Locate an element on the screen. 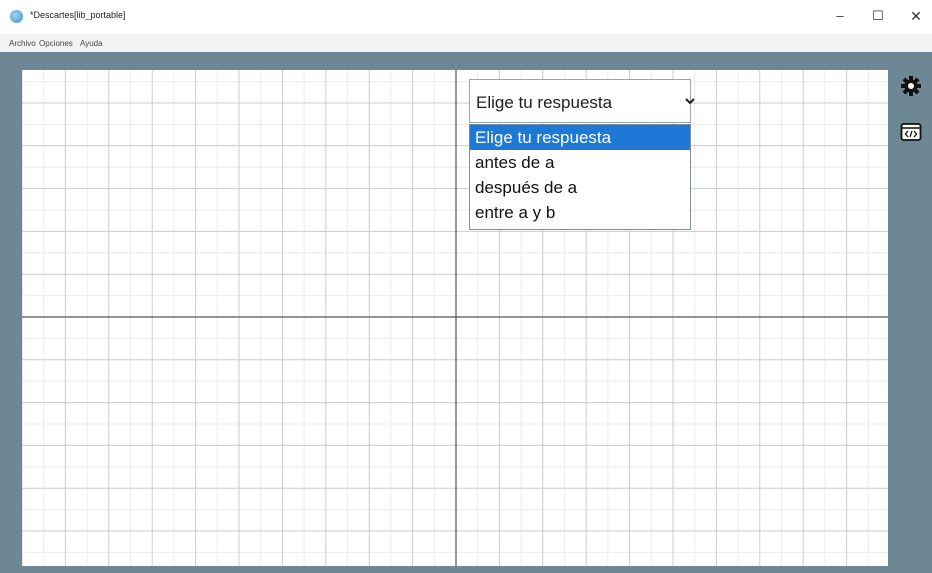 Image resolution: width=932 pixels, height=573 pixels. answer-select: Elige tu respuesta is located at coordinates (582, 101).